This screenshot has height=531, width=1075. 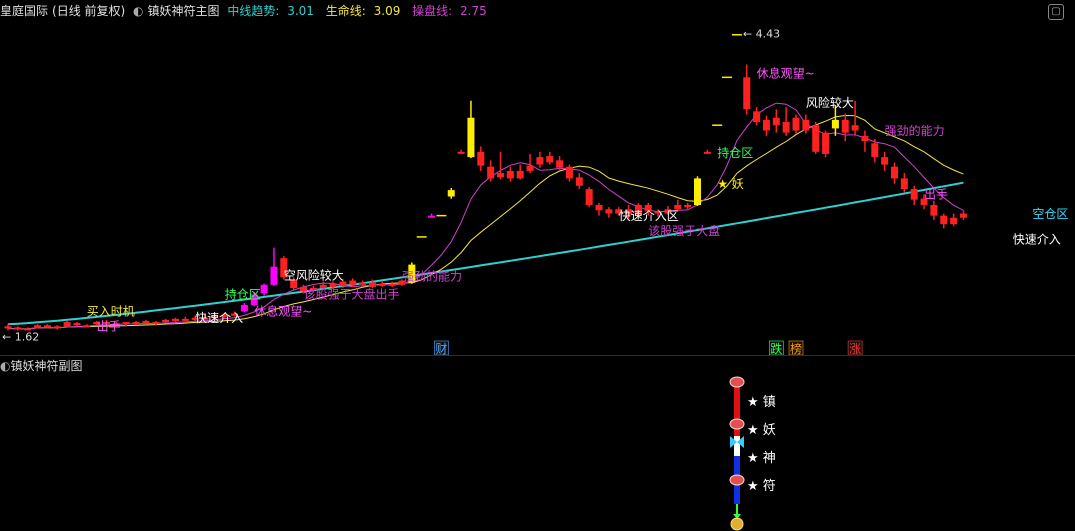 I want to click on event-marker: 涨, so click(x=855, y=348).